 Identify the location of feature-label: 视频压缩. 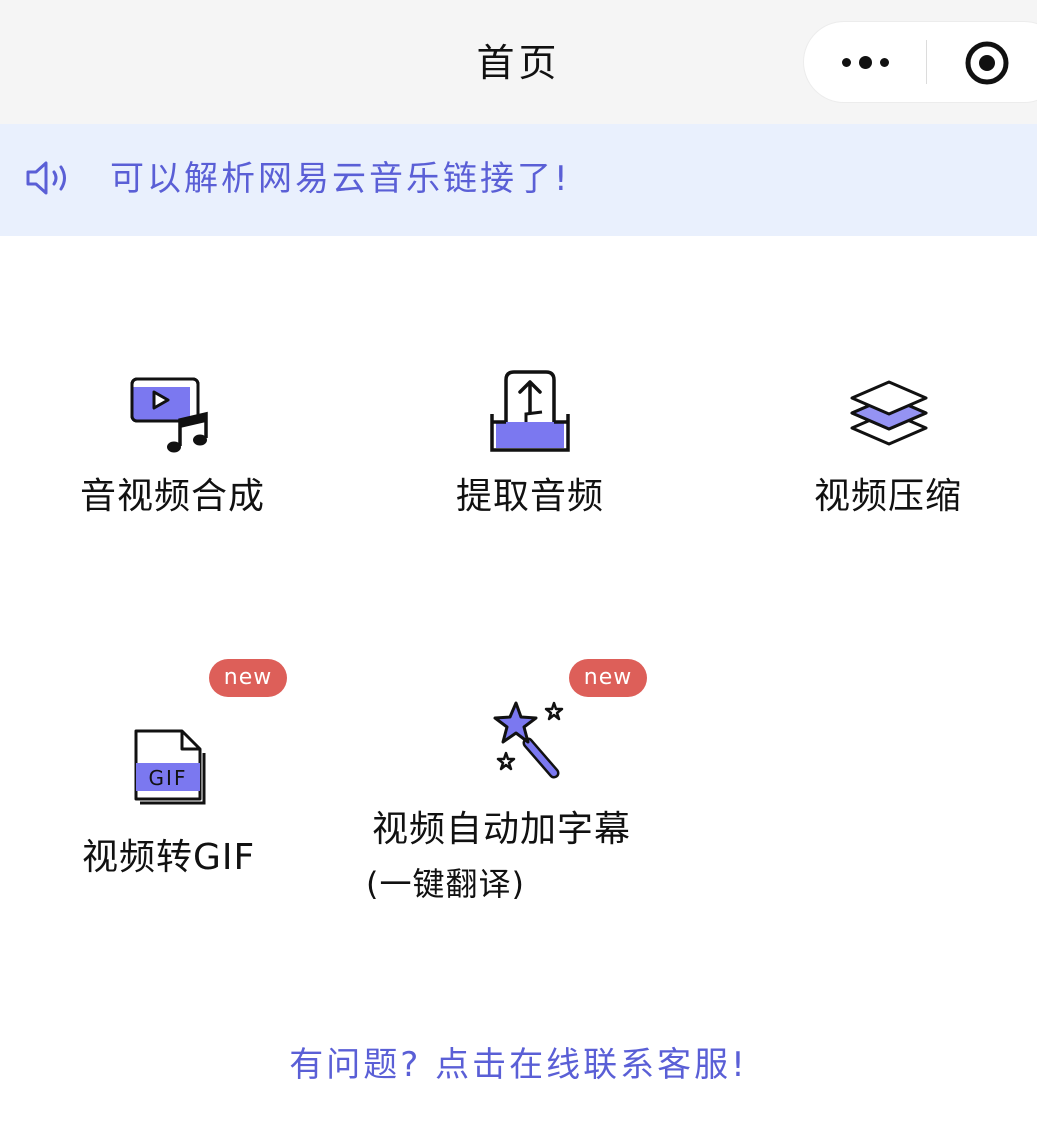
(888, 496).